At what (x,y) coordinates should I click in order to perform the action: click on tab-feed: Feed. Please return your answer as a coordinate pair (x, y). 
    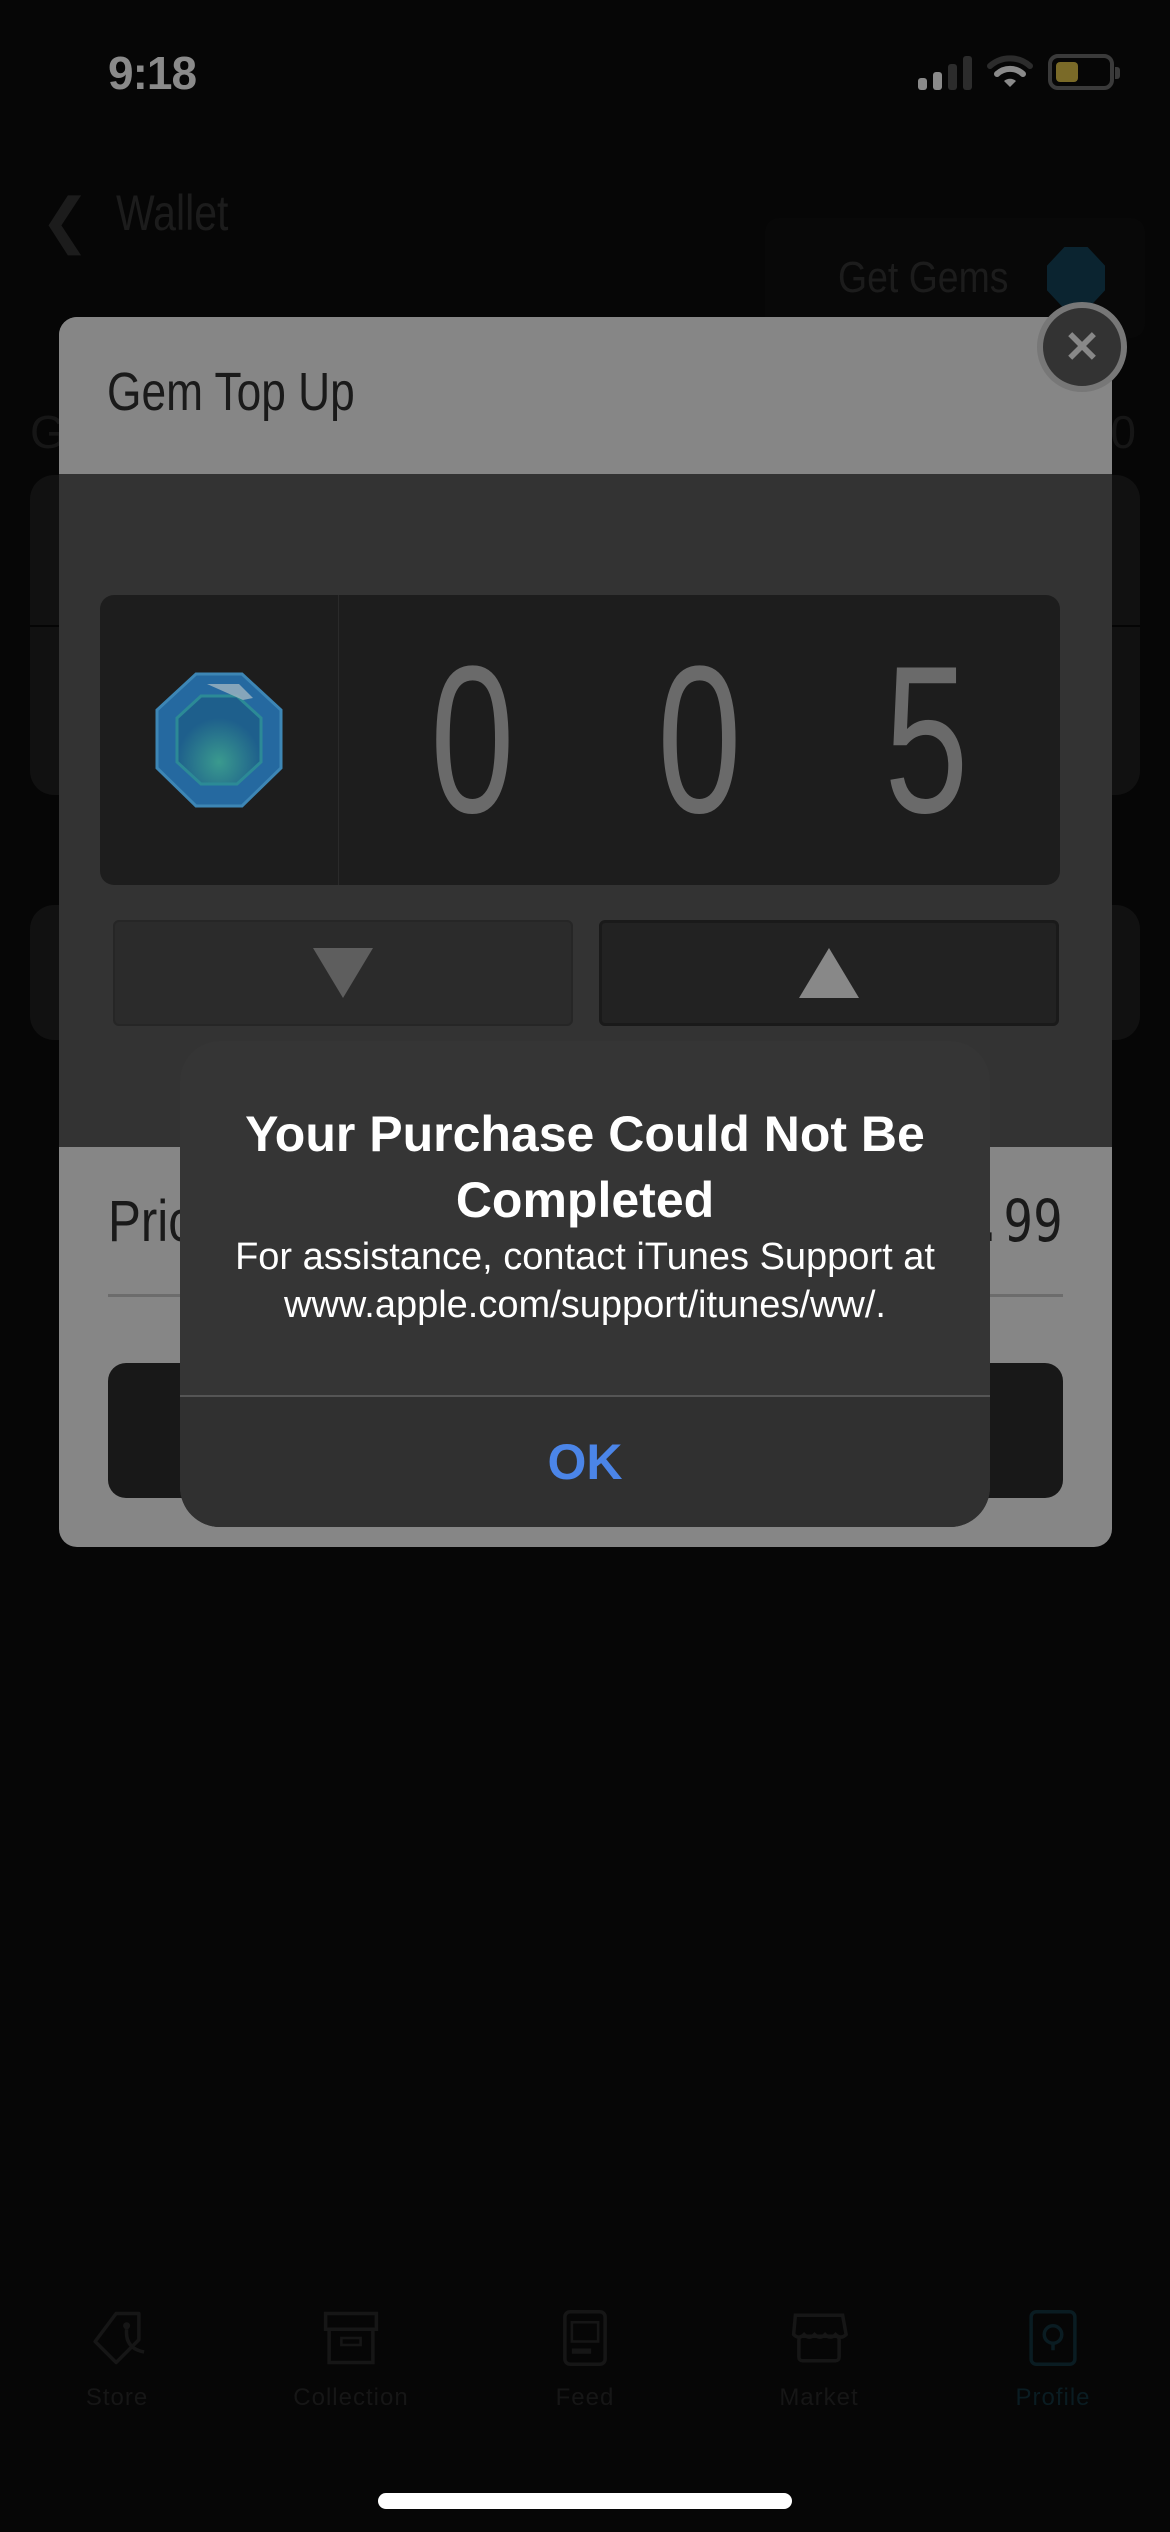
    Looking at the image, I should click on (585, 2347).